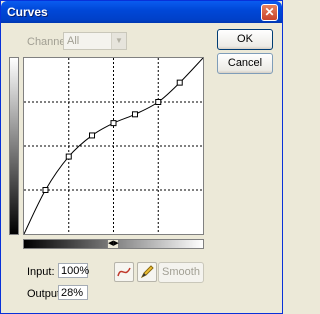 The height and width of the screenshot is (314, 320). I want to click on input-label: Input:, so click(41, 272).